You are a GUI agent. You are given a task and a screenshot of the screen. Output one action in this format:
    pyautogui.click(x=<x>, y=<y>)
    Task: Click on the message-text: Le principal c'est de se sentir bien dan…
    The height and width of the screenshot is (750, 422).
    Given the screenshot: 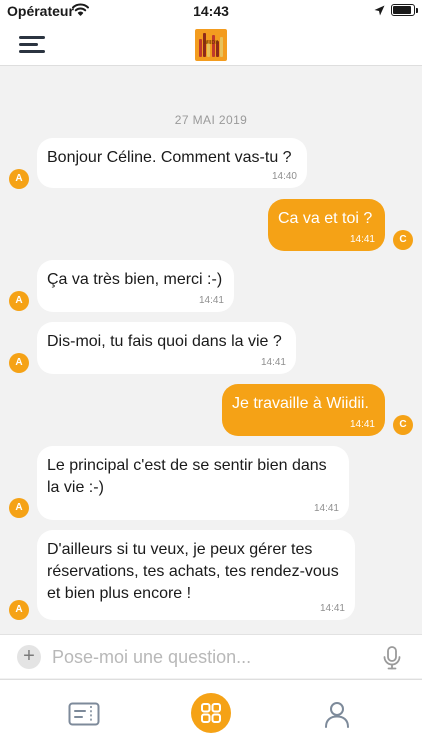 What is the action you would take?
    pyautogui.click(x=187, y=476)
    